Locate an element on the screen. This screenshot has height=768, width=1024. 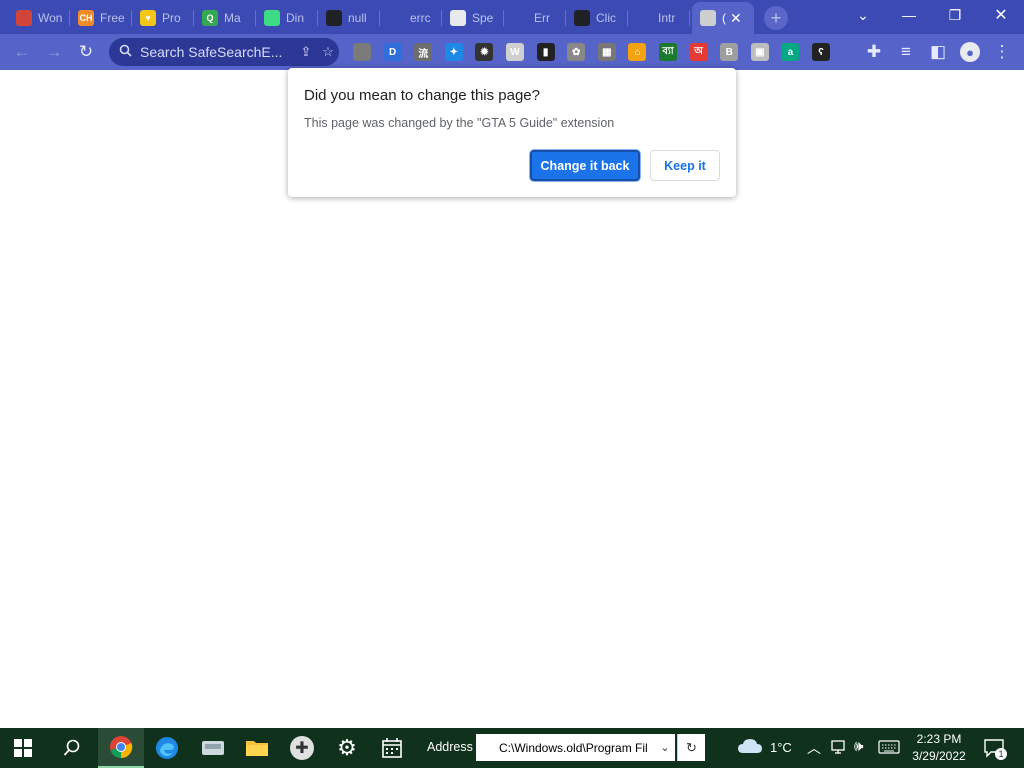
tab-title: ( is located at coordinates (724, 18).